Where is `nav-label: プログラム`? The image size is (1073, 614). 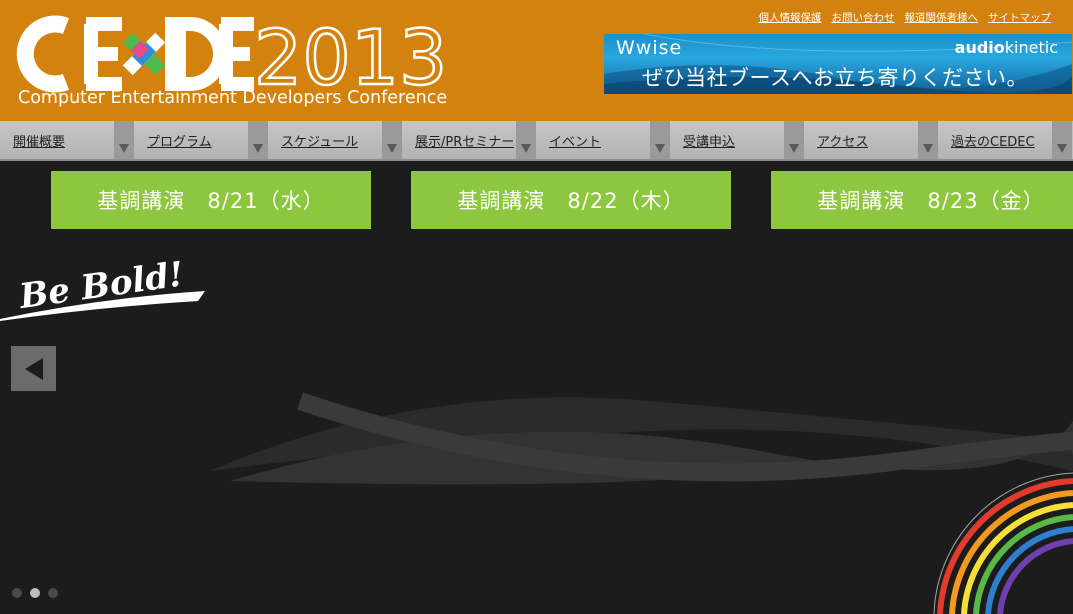
nav-label: プログラム is located at coordinates (179, 142).